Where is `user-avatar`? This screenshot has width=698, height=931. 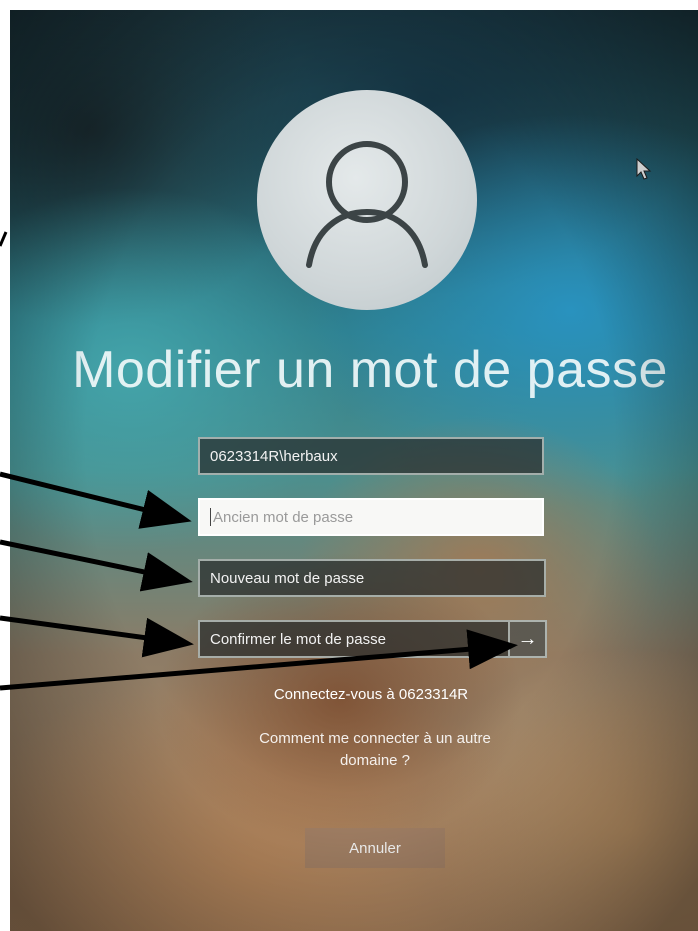 user-avatar is located at coordinates (367, 200).